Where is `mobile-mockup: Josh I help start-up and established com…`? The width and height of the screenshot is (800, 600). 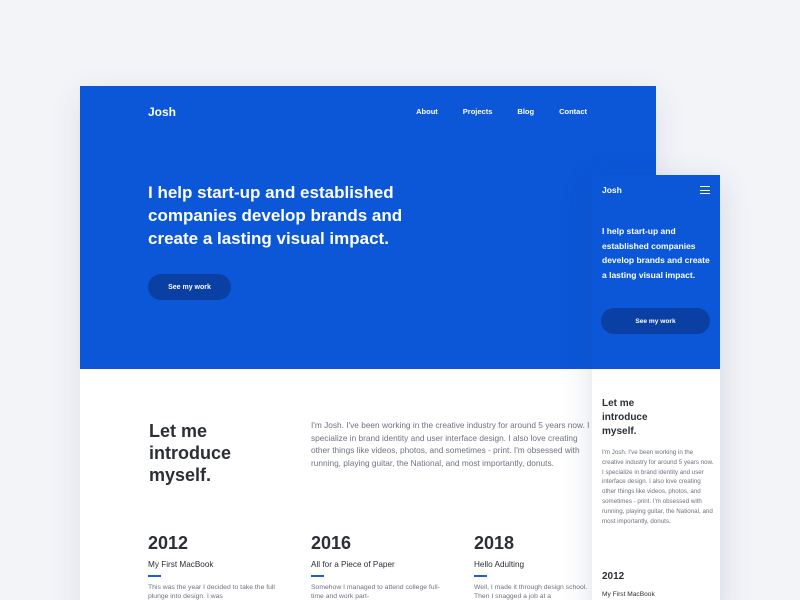 mobile-mockup: Josh I help start-up and established com… is located at coordinates (656, 387).